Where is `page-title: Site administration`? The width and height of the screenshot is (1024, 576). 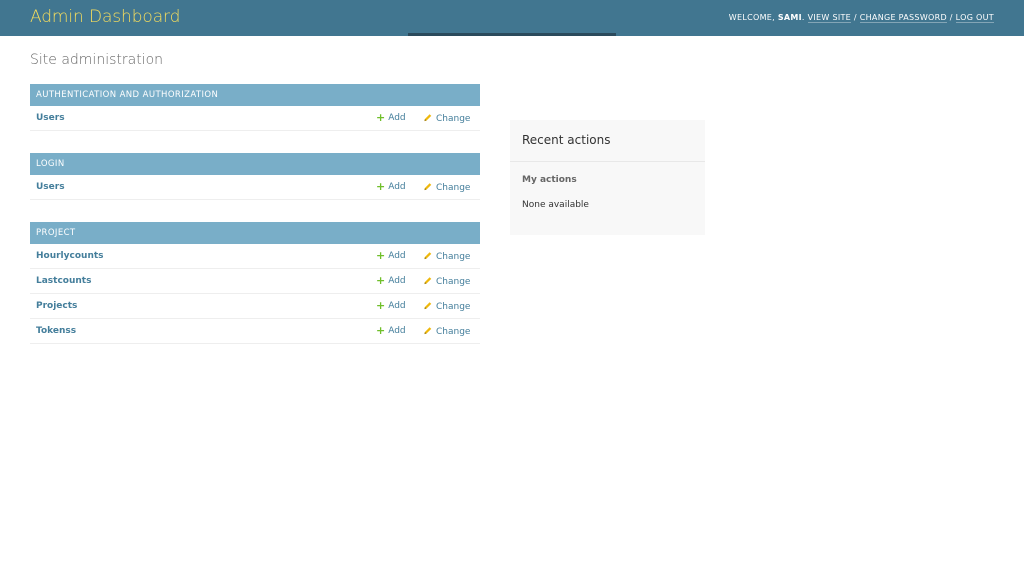
page-title: Site administration is located at coordinates (97, 60).